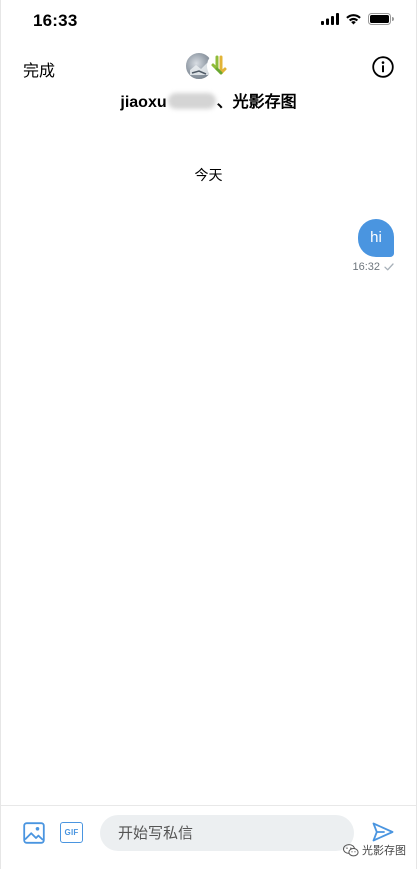 This screenshot has height=869, width=417. Describe the element at coordinates (55, 20) in the screenshot. I see `status-time: 16:33` at that location.